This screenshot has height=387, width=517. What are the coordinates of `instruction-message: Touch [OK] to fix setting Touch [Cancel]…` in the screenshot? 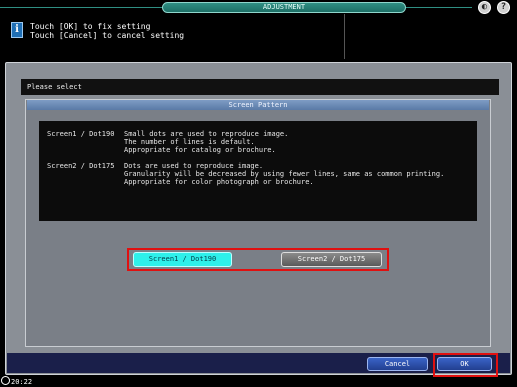 It's located at (107, 31).